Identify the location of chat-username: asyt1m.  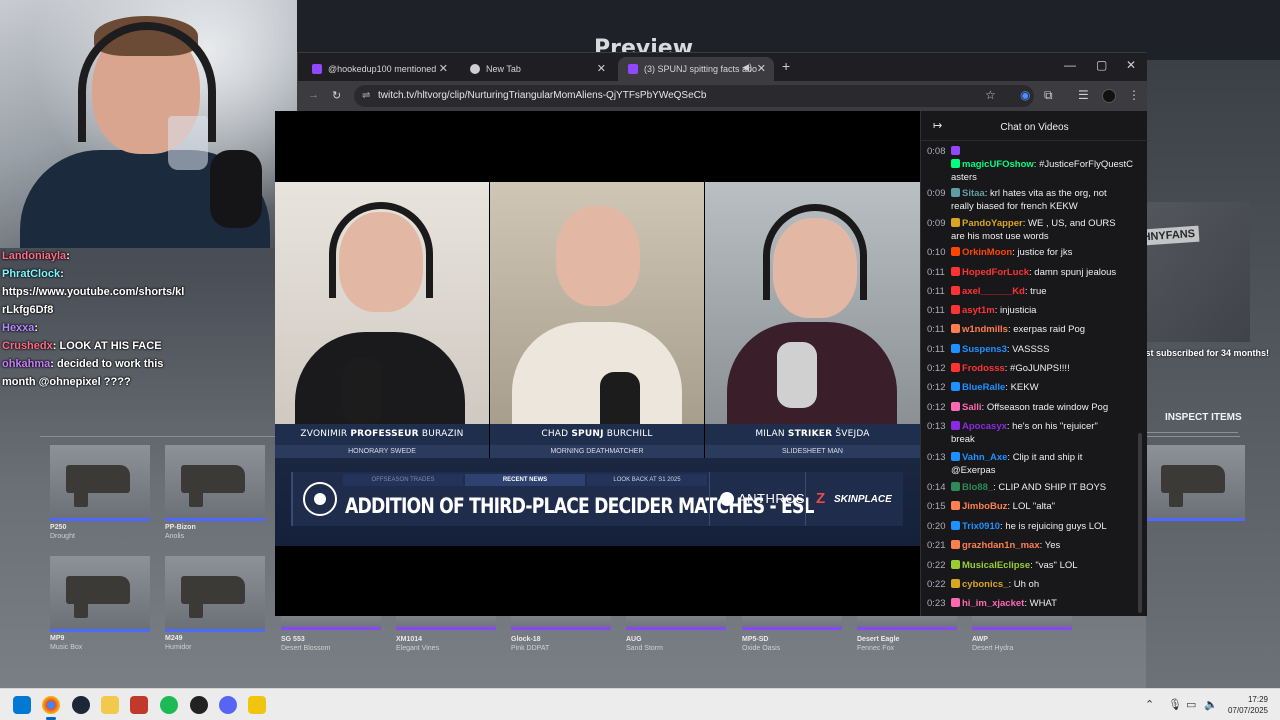
(978, 310).